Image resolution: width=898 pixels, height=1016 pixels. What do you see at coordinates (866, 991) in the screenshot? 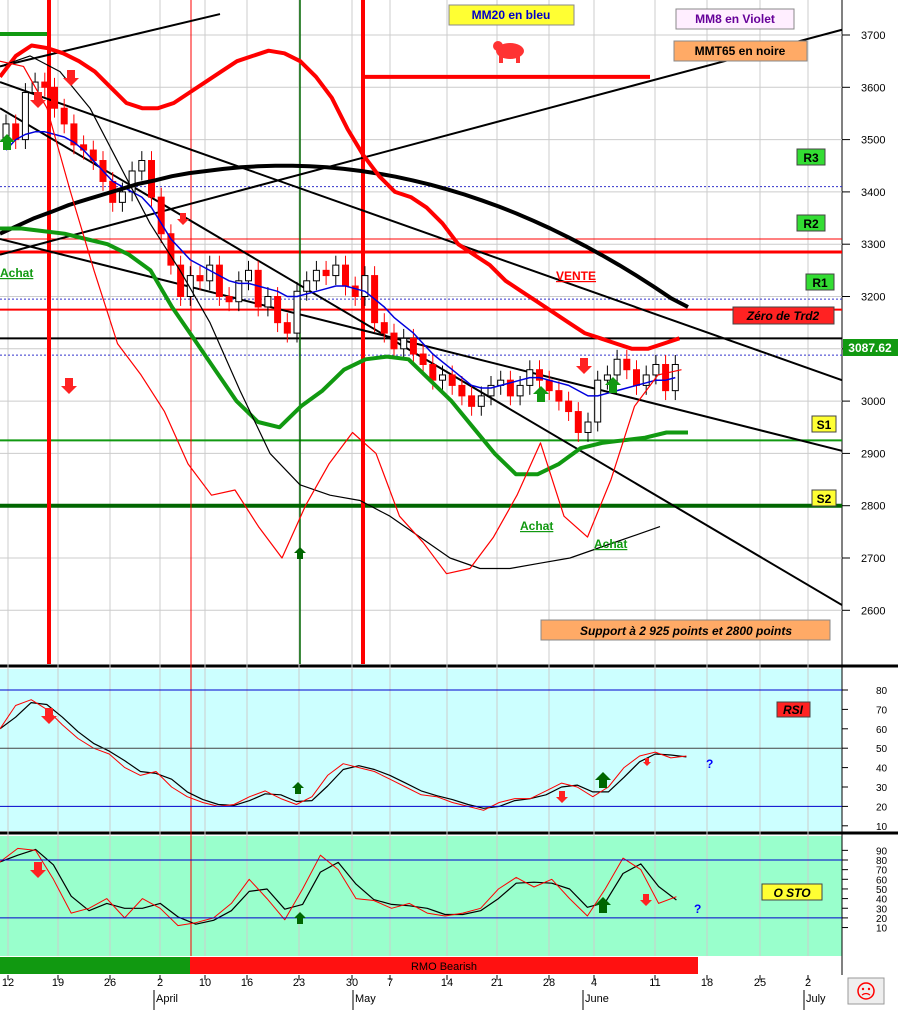
I see `sad-face-icon` at bounding box center [866, 991].